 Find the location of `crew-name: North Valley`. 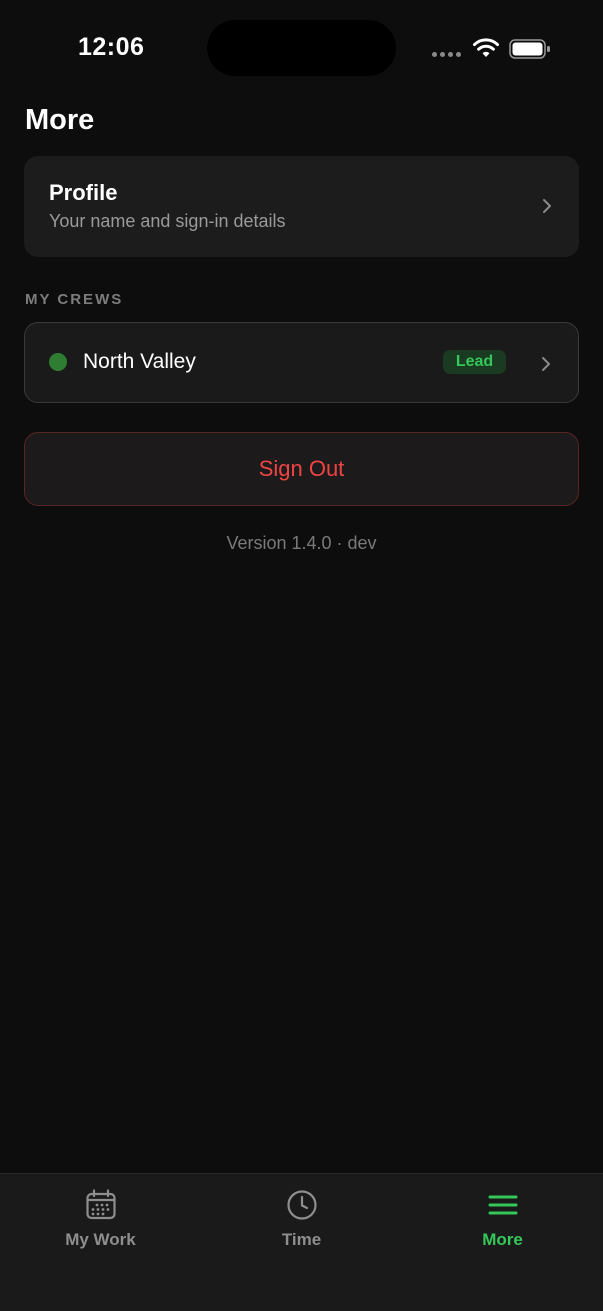

crew-name: North Valley is located at coordinates (139, 361).